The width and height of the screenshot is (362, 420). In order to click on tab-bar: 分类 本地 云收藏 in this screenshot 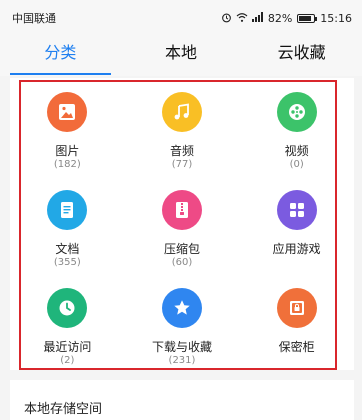, I will do `click(181, 56)`.